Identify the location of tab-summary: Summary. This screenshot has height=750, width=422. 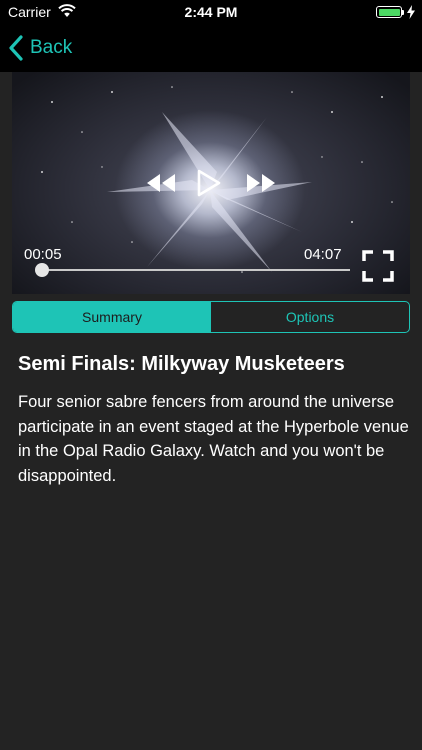
(112, 317).